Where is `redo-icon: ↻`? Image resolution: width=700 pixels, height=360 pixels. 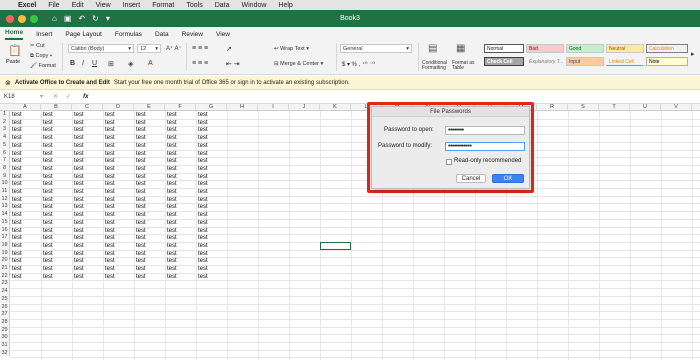 redo-icon: ↻ is located at coordinates (95, 18).